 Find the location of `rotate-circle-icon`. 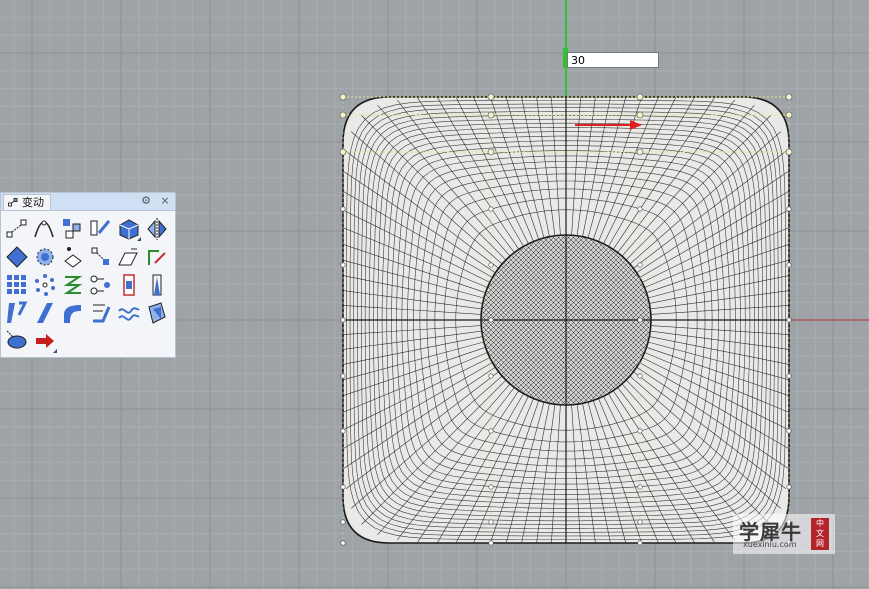

rotate-circle-icon is located at coordinates (45, 257).